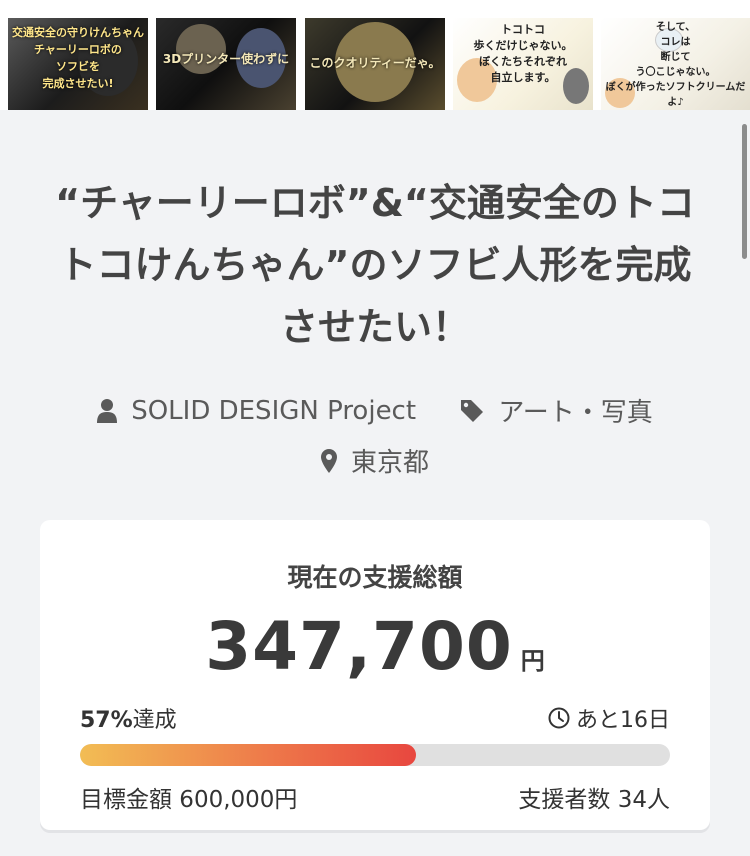 The image size is (750, 856). What do you see at coordinates (389, 463) in the screenshot?
I see `location-name: 東京都` at bounding box center [389, 463].